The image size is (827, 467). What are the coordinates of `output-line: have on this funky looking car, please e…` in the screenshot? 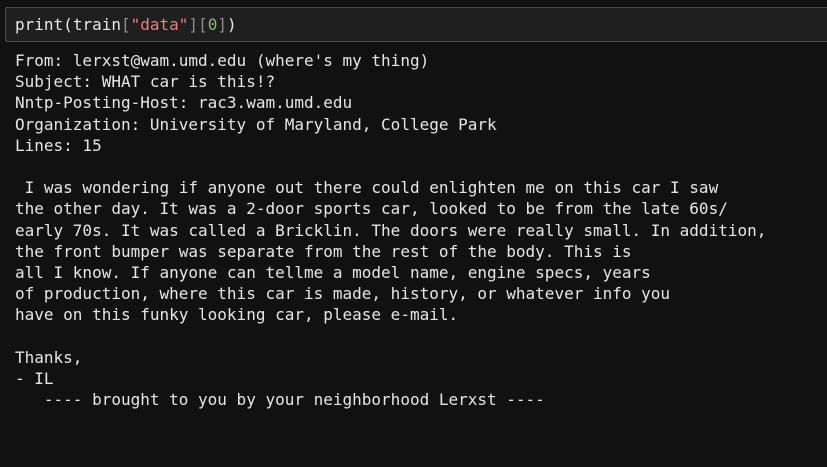 It's located at (237, 315).